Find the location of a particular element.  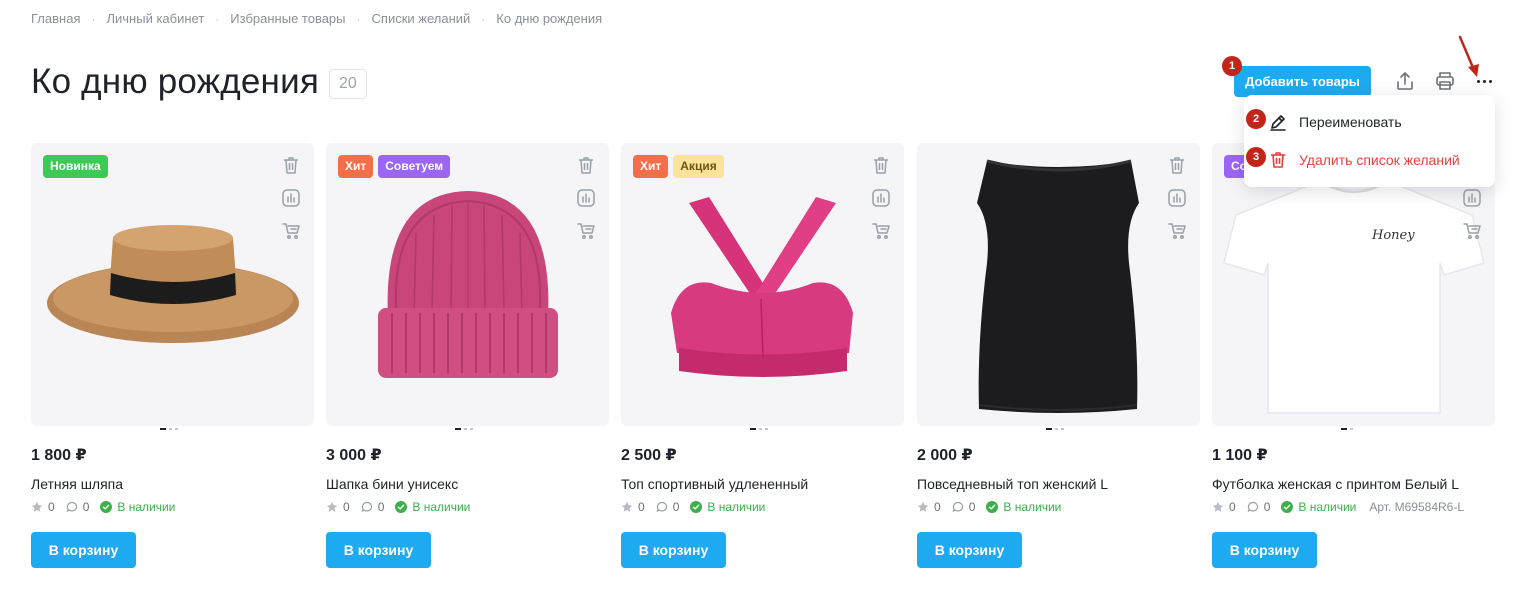

breadcrumb-item-favorites: Избранные товары is located at coordinates (287, 18).